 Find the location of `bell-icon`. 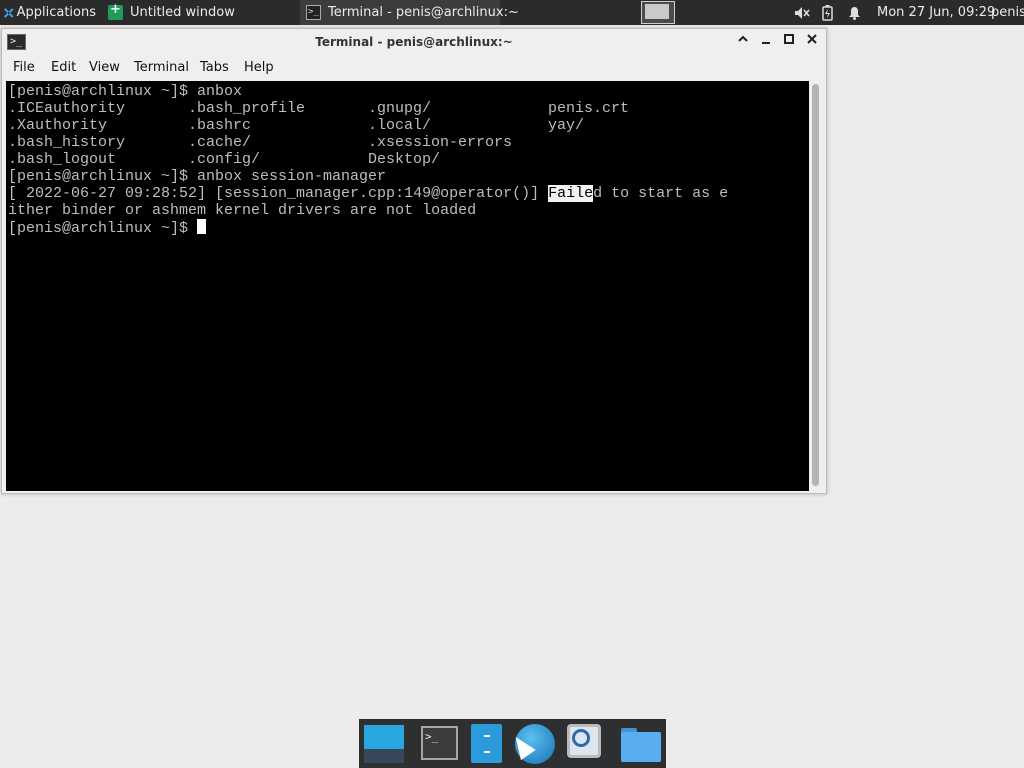

bell-icon is located at coordinates (854, 12).